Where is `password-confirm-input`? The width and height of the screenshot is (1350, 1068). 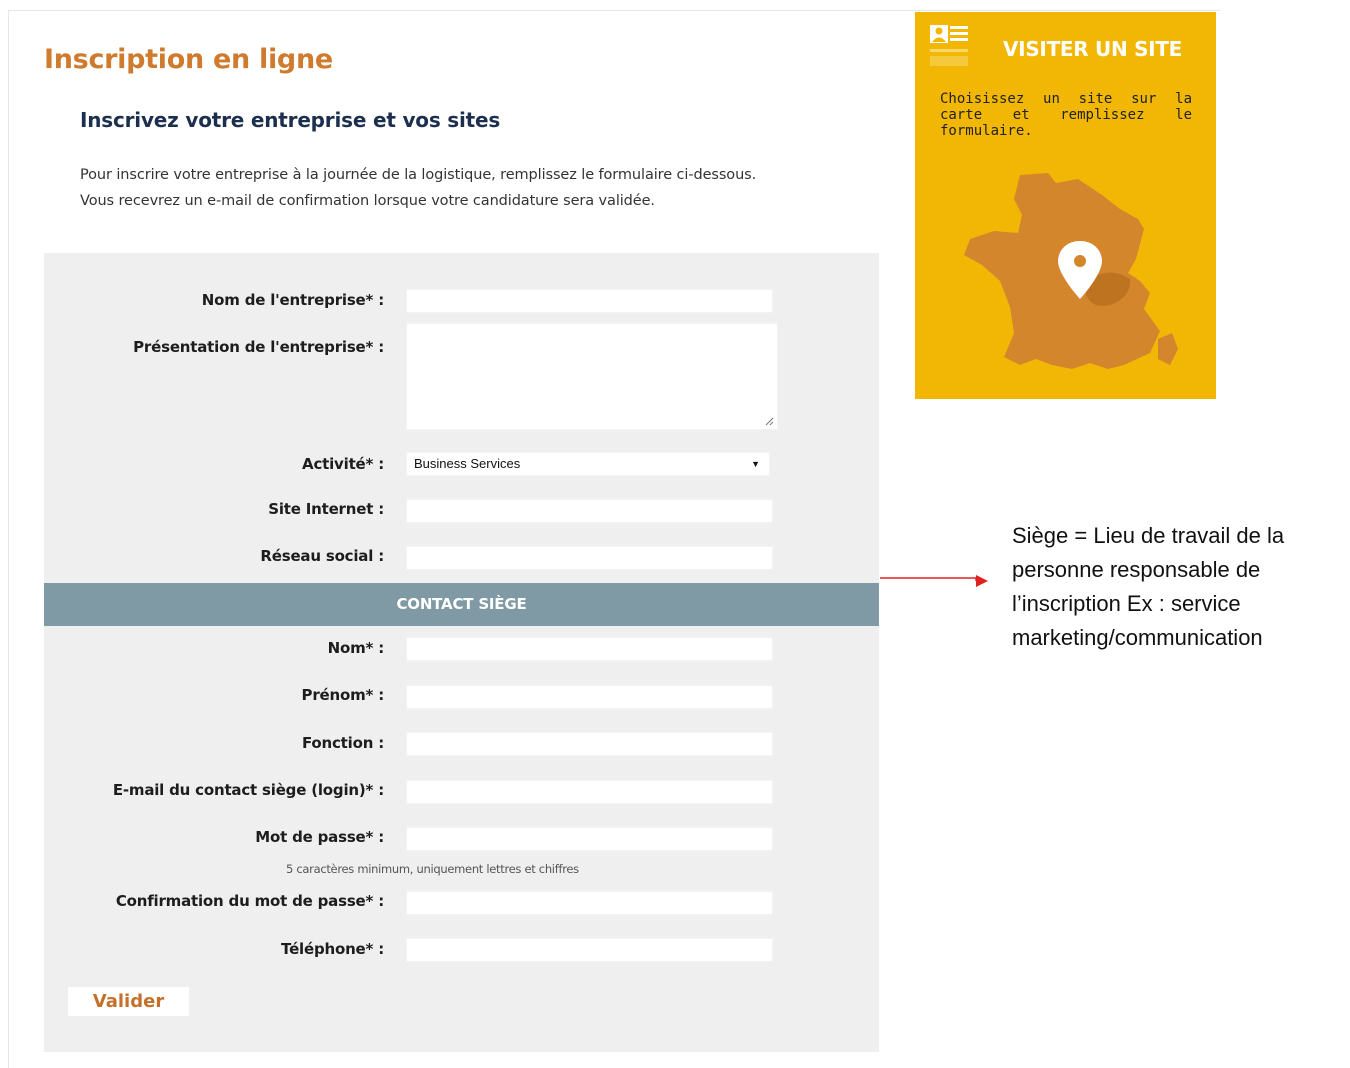 password-confirm-input is located at coordinates (589, 903).